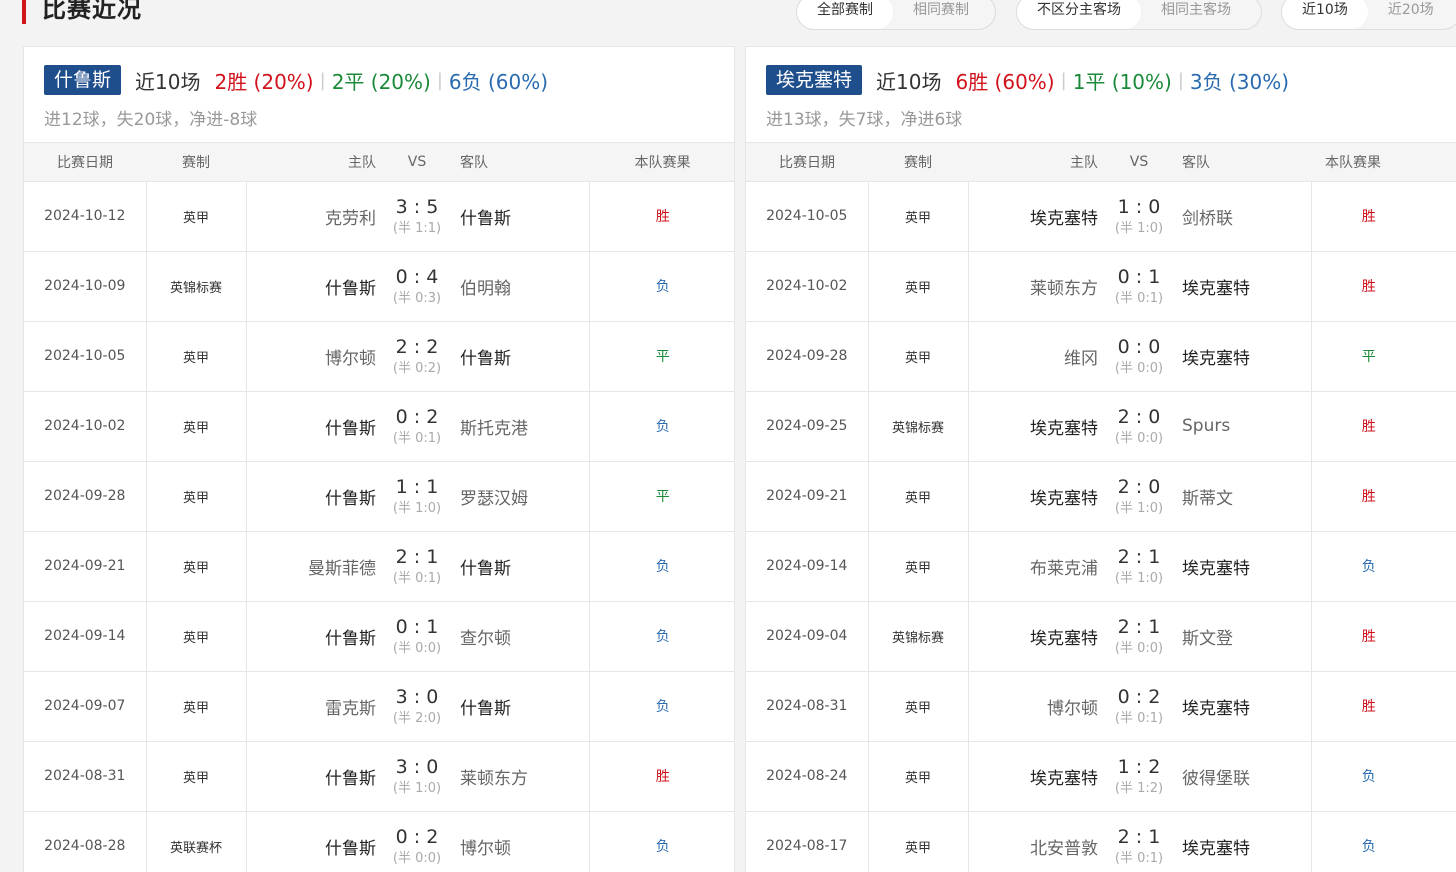  Describe the element at coordinates (417, 496) in the screenshot. I see `match-score-cell: 1 : 1 (半 1:0)` at that location.